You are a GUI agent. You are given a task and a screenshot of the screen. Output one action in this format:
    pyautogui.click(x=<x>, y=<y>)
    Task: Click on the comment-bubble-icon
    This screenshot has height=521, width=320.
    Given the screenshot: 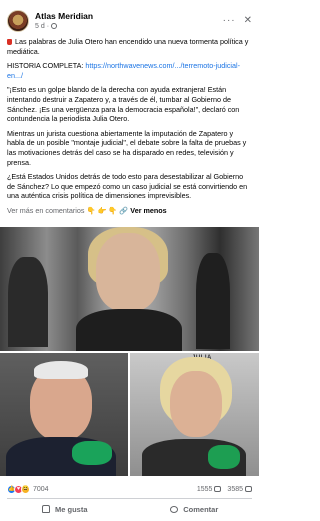 What is the action you would take?
    pyautogui.click(x=174, y=509)
    